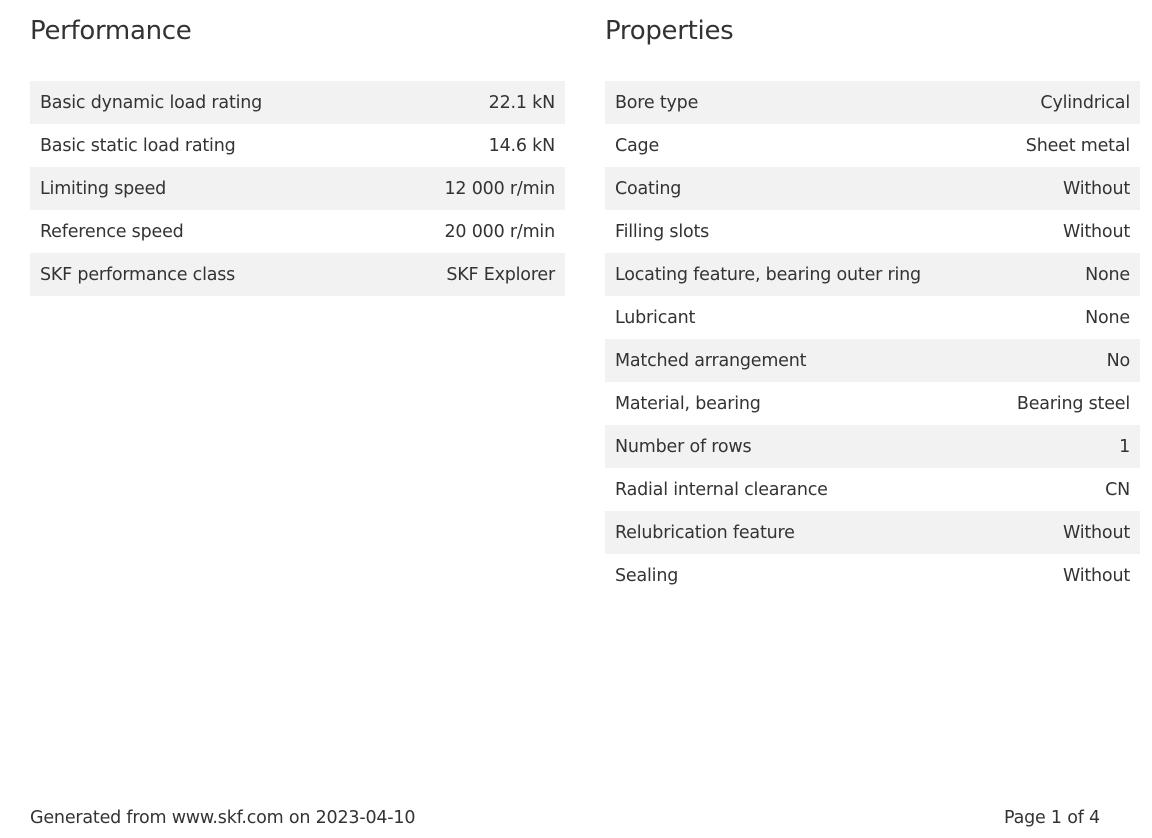  Describe the element at coordinates (705, 532) in the screenshot. I see `row-label: Relubrication feature` at that location.